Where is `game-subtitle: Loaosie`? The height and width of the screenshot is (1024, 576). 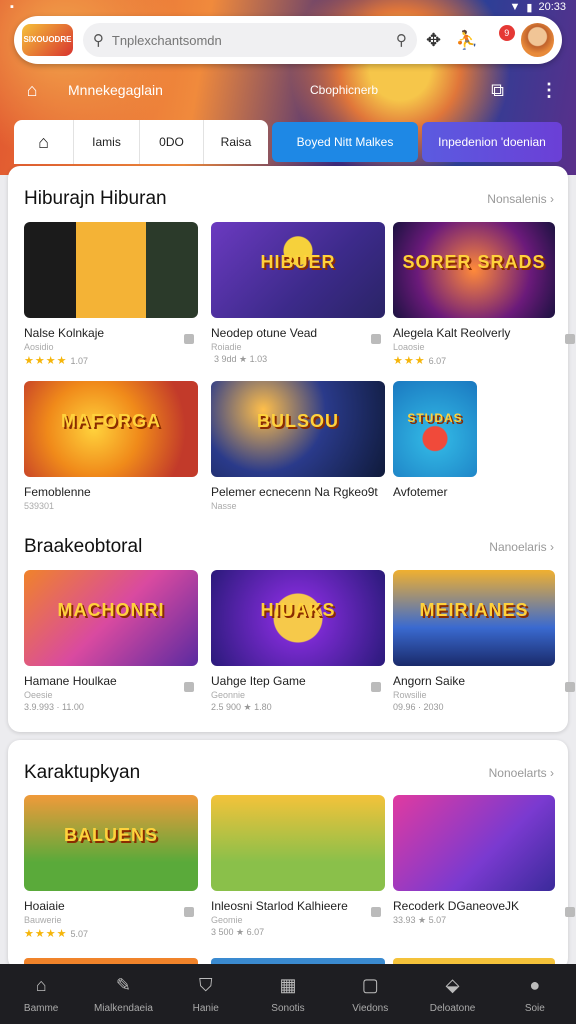
game-subtitle: Loaosie is located at coordinates (409, 347).